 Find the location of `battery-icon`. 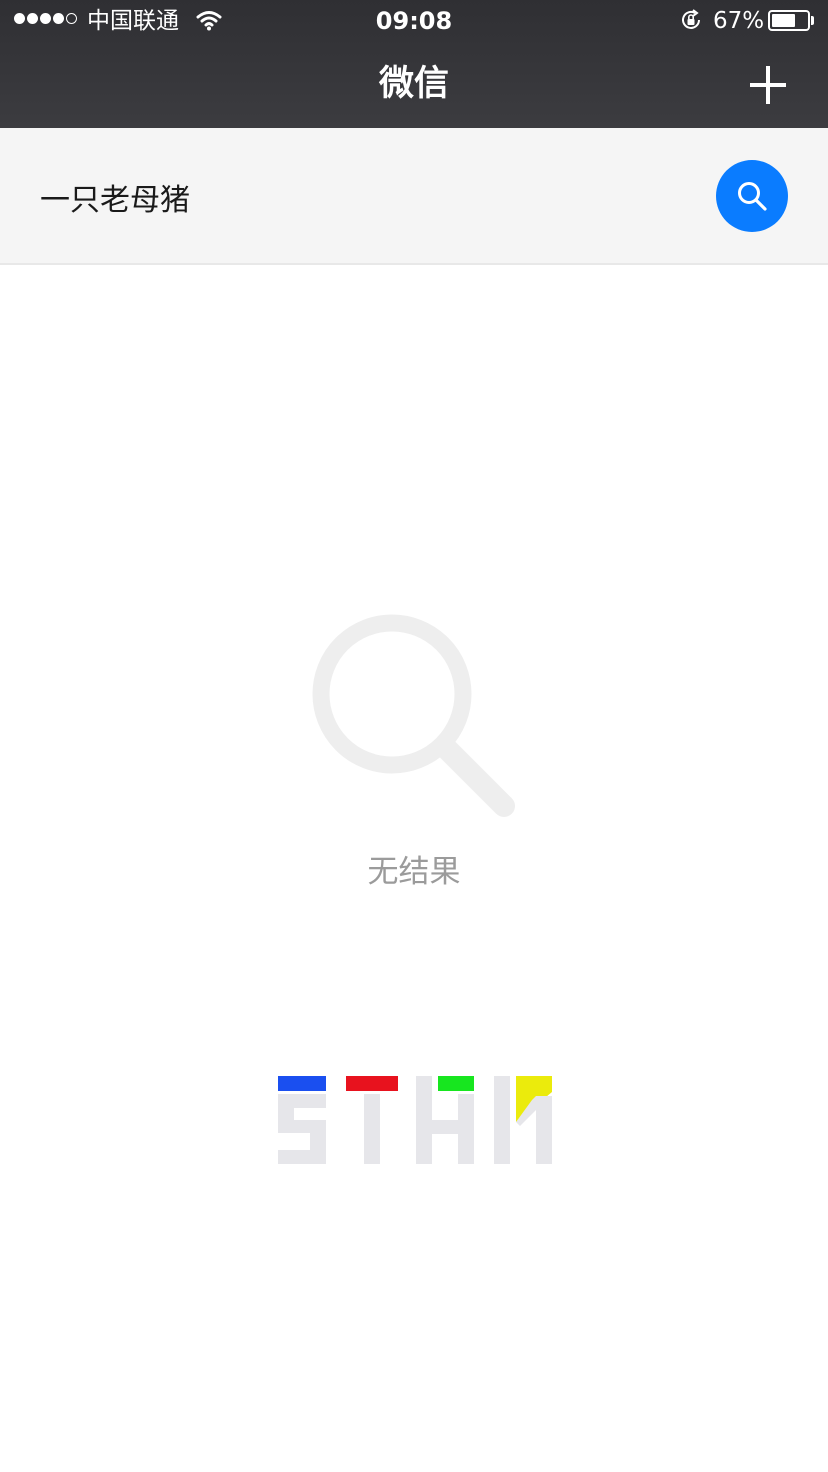

battery-icon is located at coordinates (789, 20).